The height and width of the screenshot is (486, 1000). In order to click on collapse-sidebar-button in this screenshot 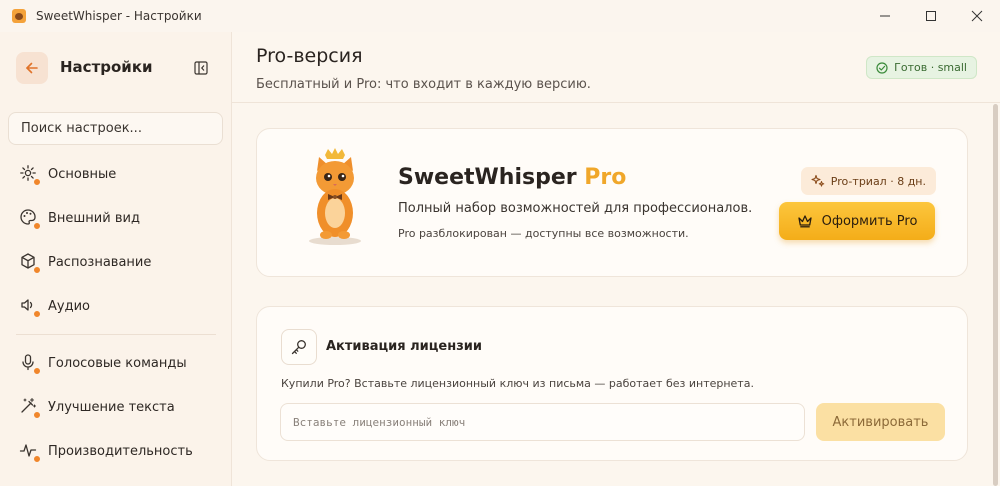, I will do `click(201, 68)`.